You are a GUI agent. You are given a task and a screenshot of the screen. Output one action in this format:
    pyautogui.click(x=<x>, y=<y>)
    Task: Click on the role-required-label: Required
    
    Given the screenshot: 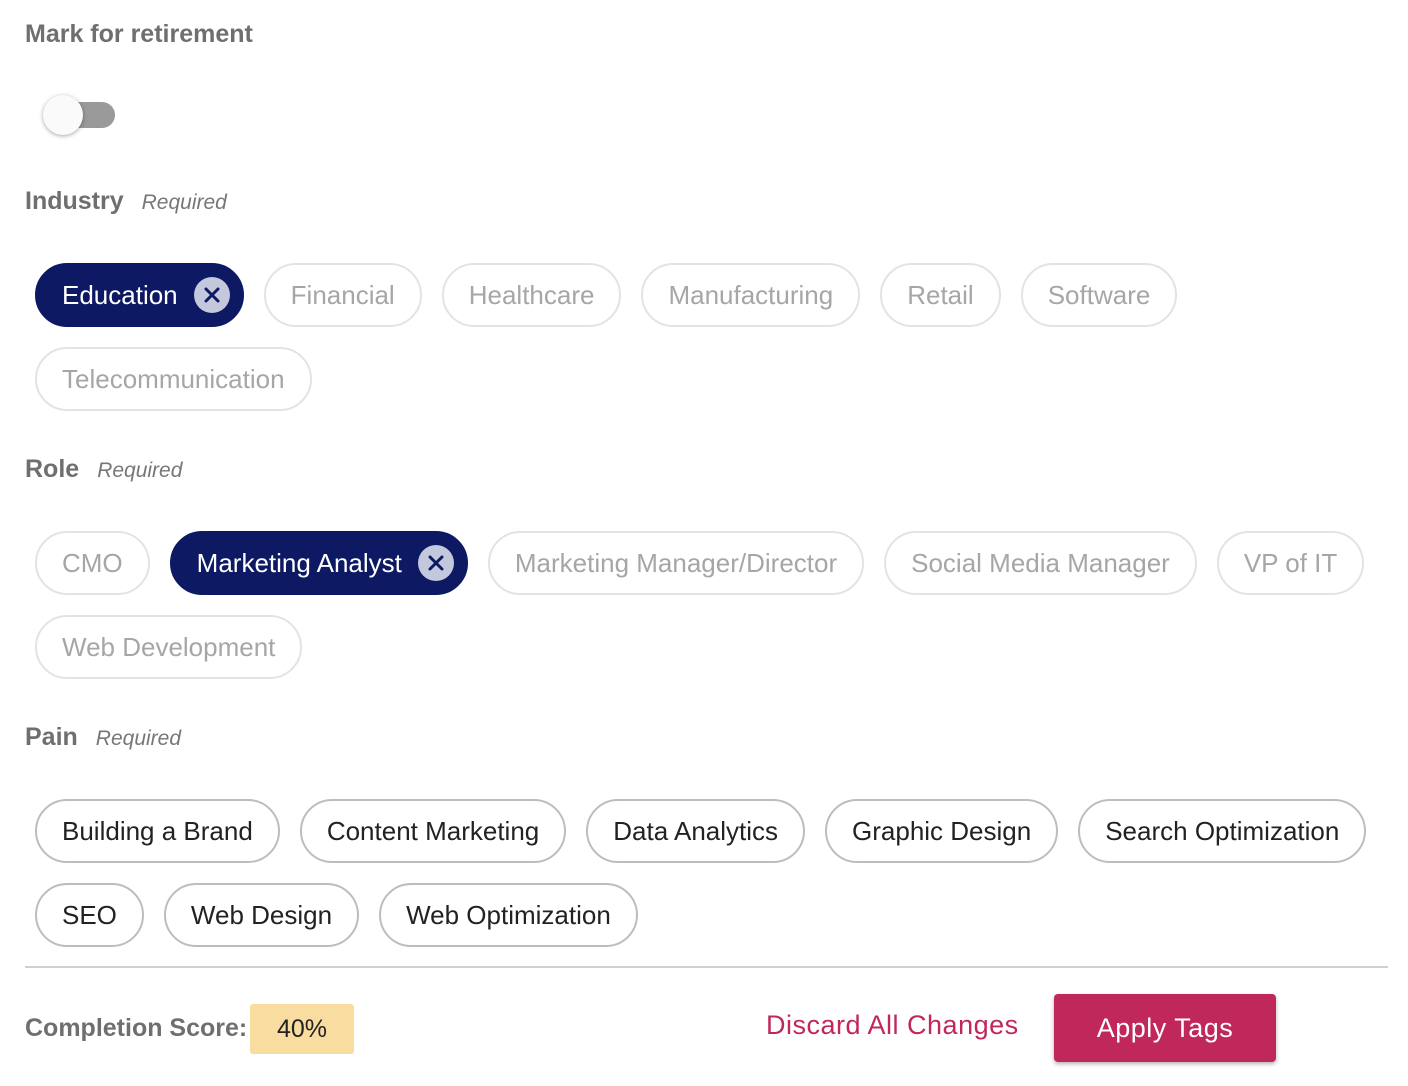 What is the action you would take?
    pyautogui.click(x=140, y=470)
    